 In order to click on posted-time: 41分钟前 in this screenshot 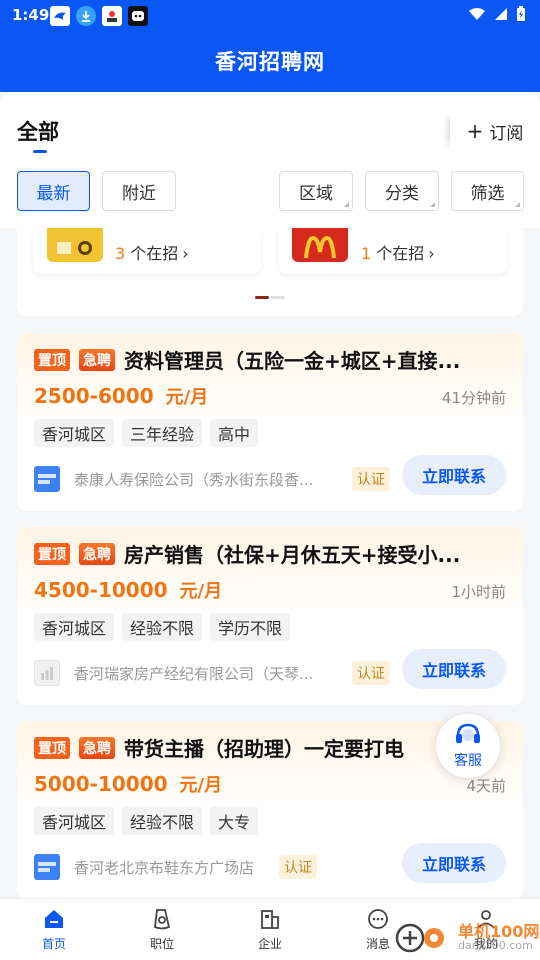, I will do `click(473, 398)`.